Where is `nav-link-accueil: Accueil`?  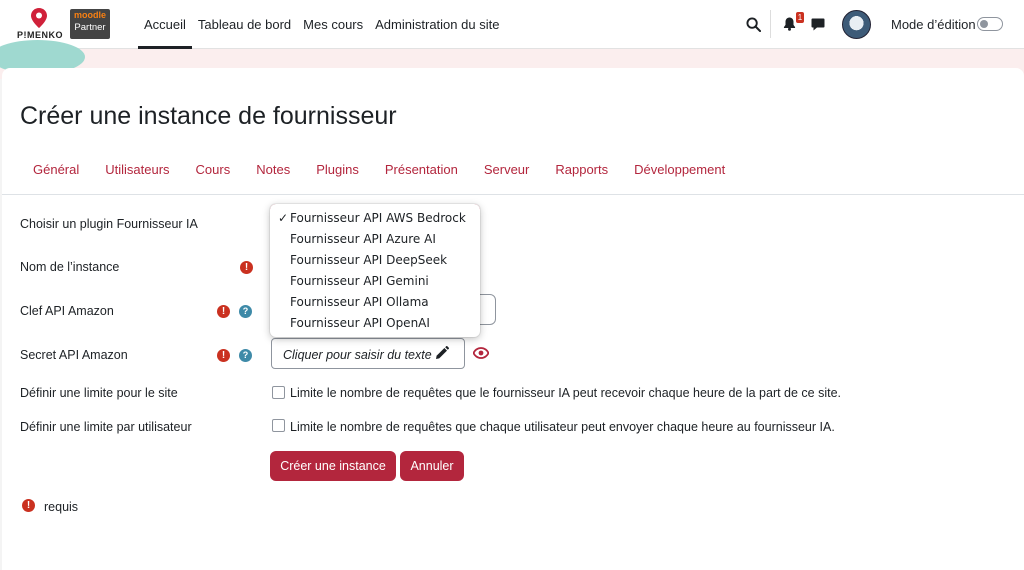 nav-link-accueil: Accueil is located at coordinates (165, 24).